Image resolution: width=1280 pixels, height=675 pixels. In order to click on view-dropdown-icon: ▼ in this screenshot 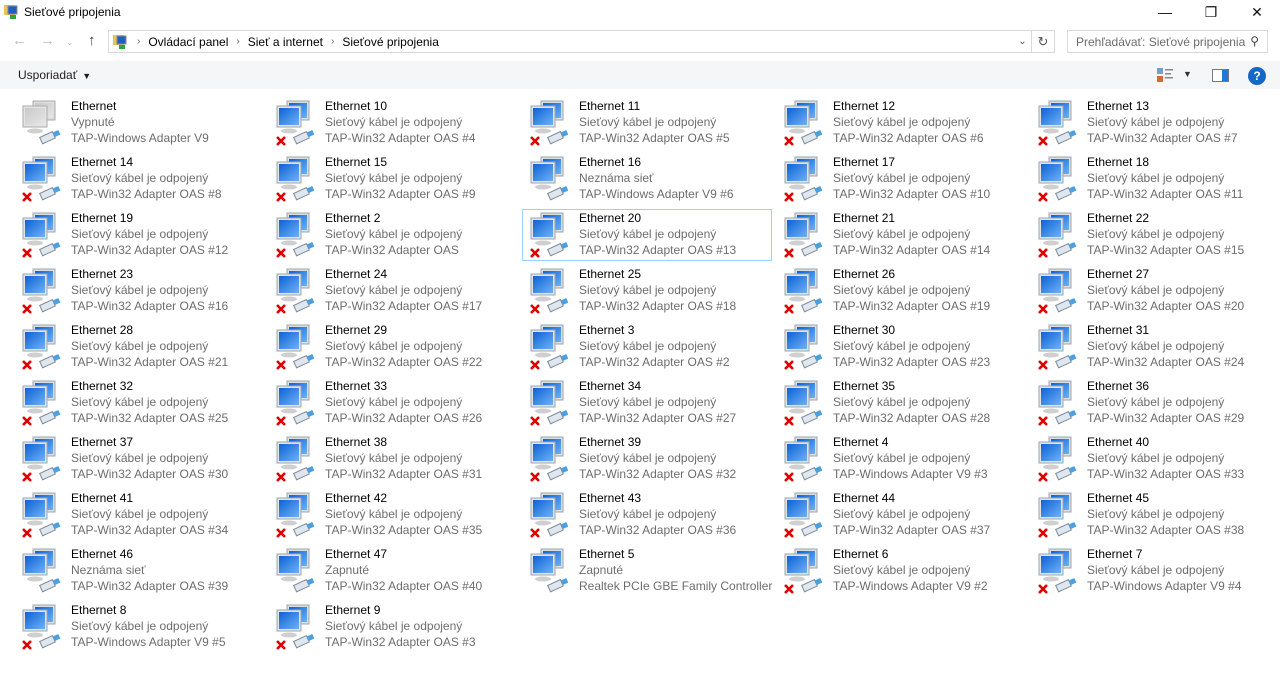, I will do `click(1187, 74)`.